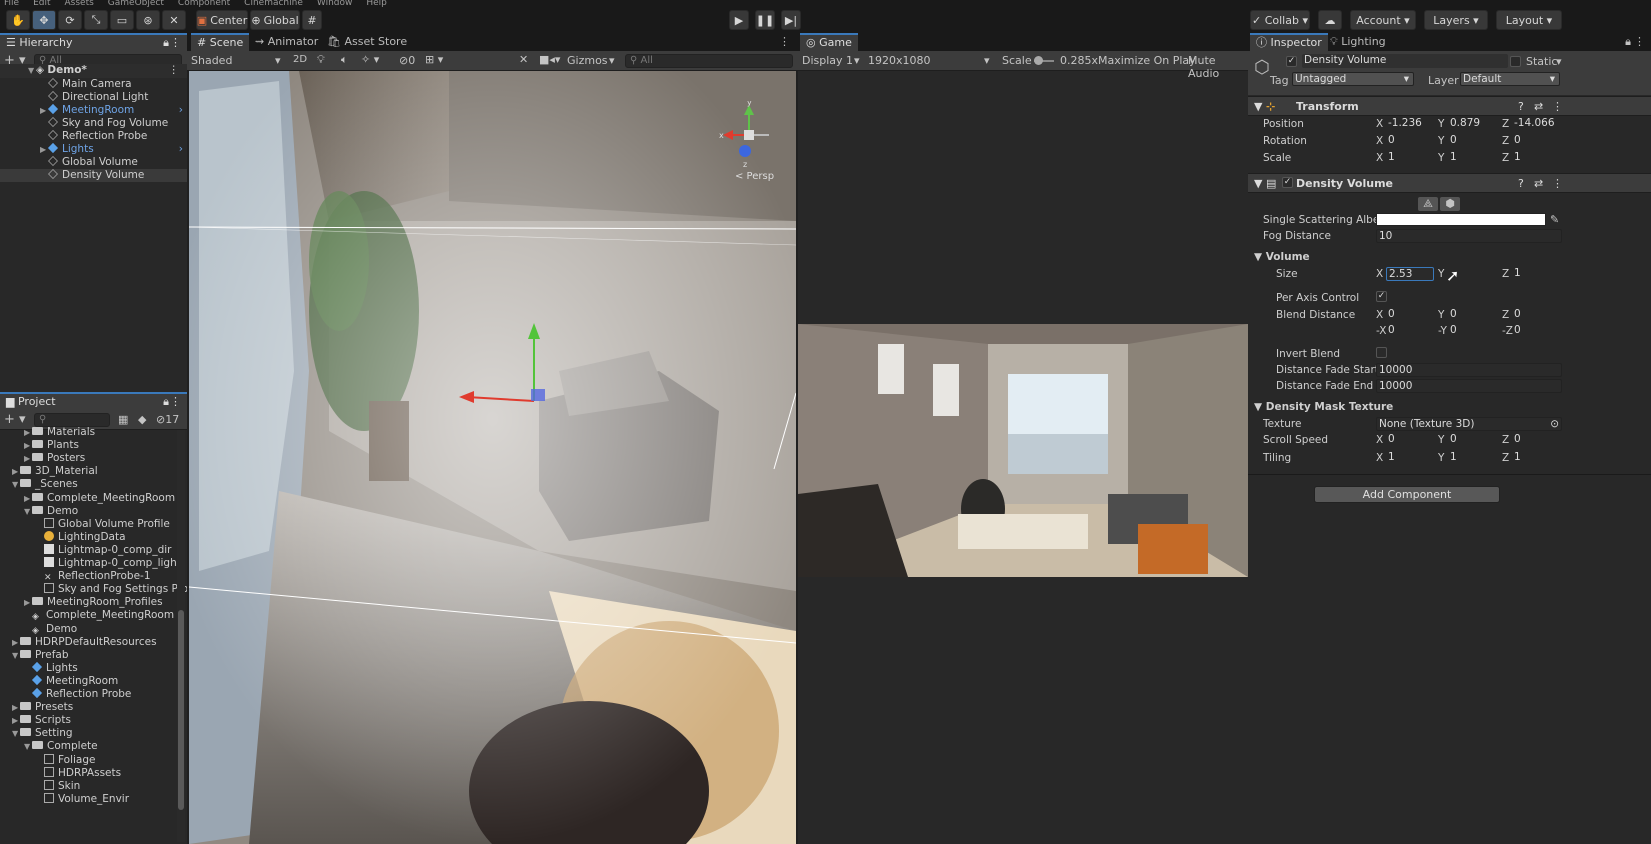 This screenshot has height=844, width=1651. What do you see at coordinates (286, 42) in the screenshot?
I see `tab-animator: ⇝ Animator` at bounding box center [286, 42].